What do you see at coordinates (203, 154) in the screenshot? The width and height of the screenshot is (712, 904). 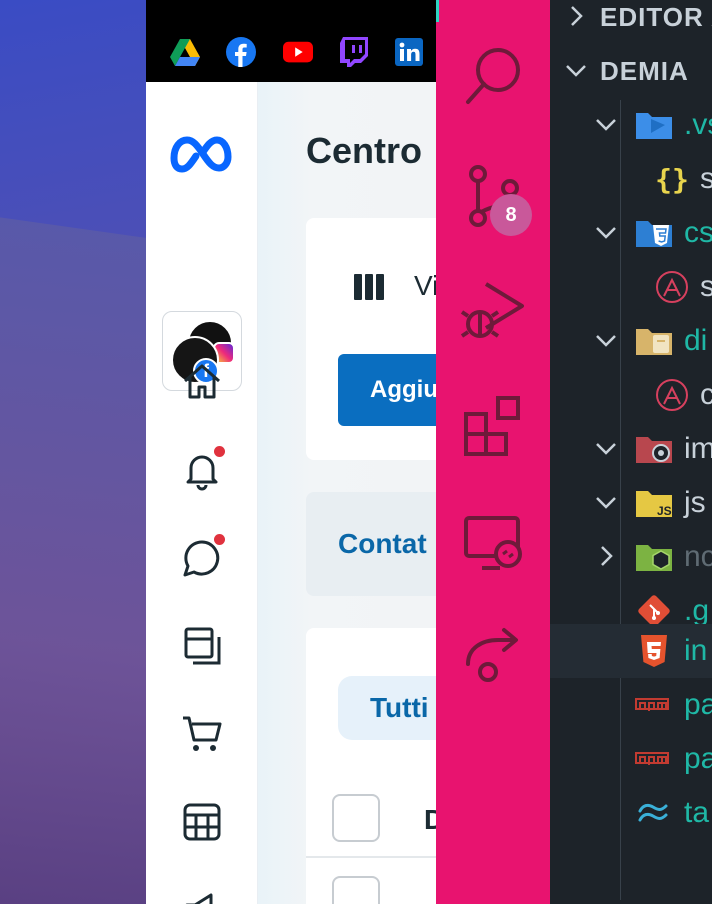 I see `meta-logo-icon` at bounding box center [203, 154].